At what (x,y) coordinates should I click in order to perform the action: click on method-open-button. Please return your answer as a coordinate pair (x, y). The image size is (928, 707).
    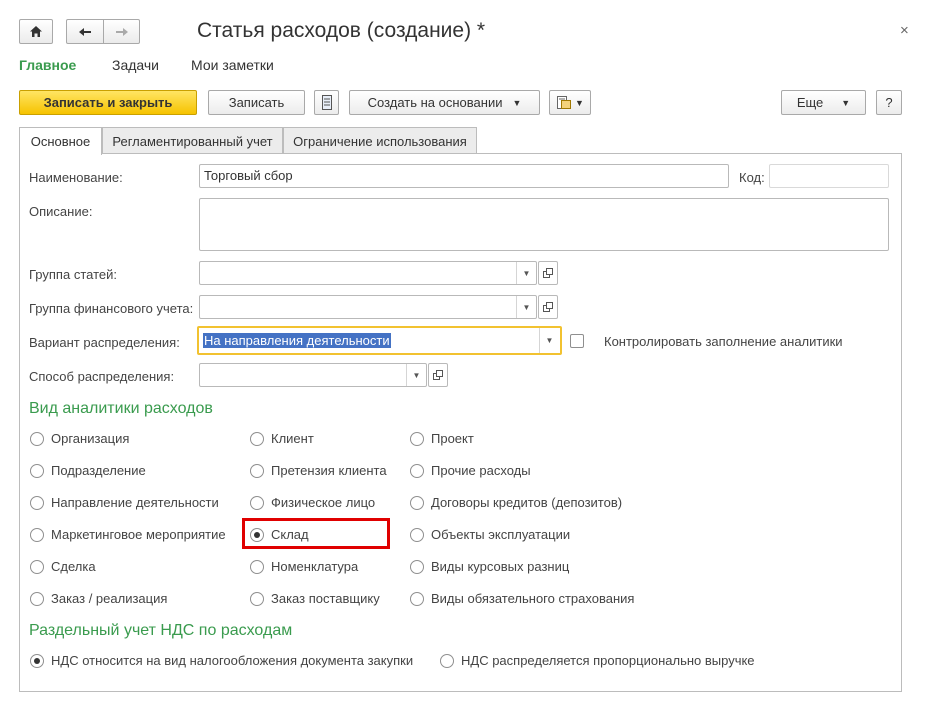
    Looking at the image, I should click on (438, 375).